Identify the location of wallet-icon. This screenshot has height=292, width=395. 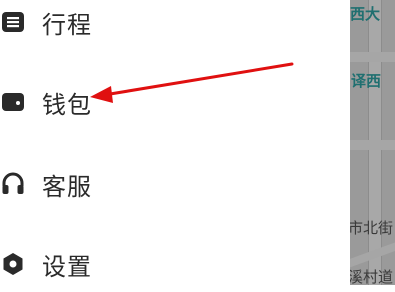
(13, 102).